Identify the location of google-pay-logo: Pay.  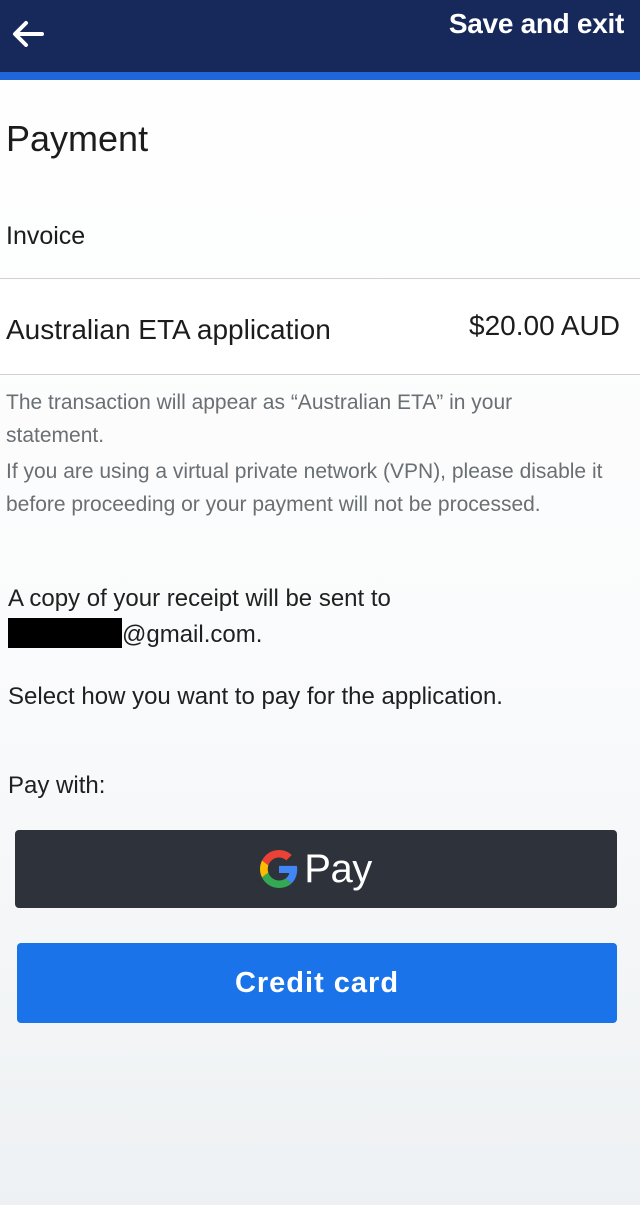
(316, 869).